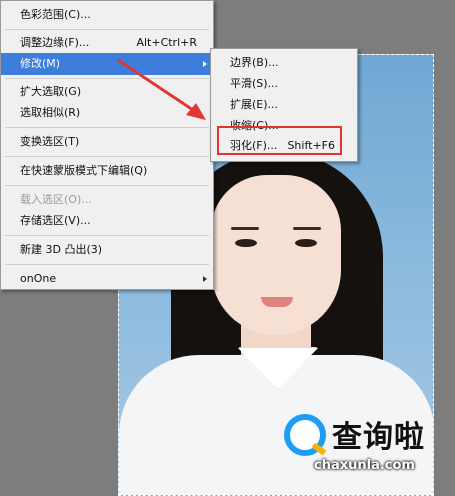  I want to click on menu-item-label: onOne, so click(38, 278).